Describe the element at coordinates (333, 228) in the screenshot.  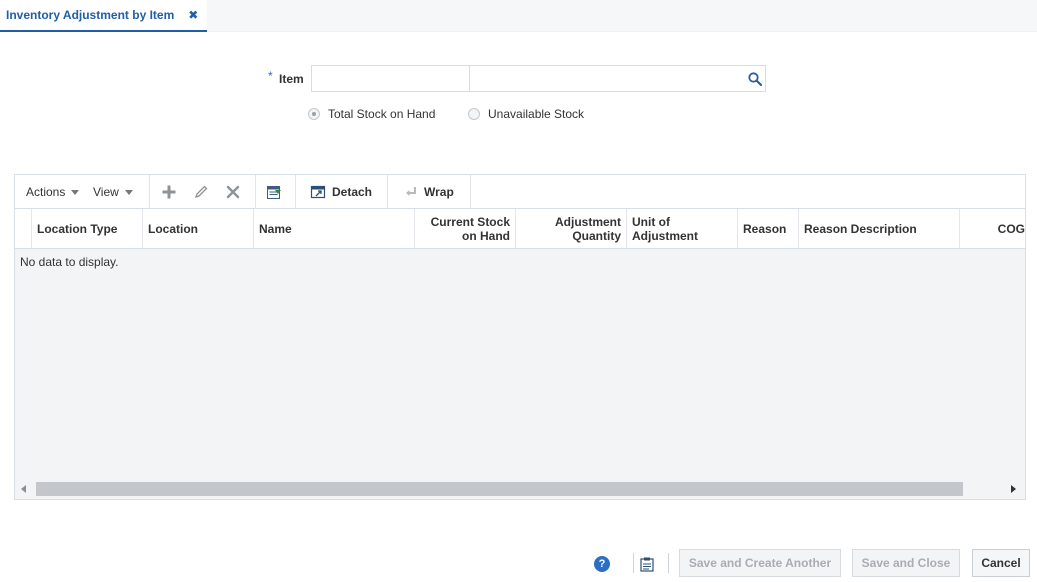
I see `col-name: Name` at that location.